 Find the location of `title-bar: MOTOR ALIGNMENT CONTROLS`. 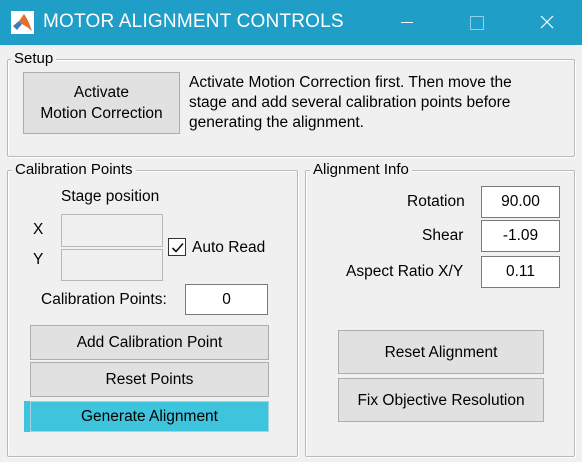

title-bar: MOTOR ALIGNMENT CONTROLS is located at coordinates (291, 22).